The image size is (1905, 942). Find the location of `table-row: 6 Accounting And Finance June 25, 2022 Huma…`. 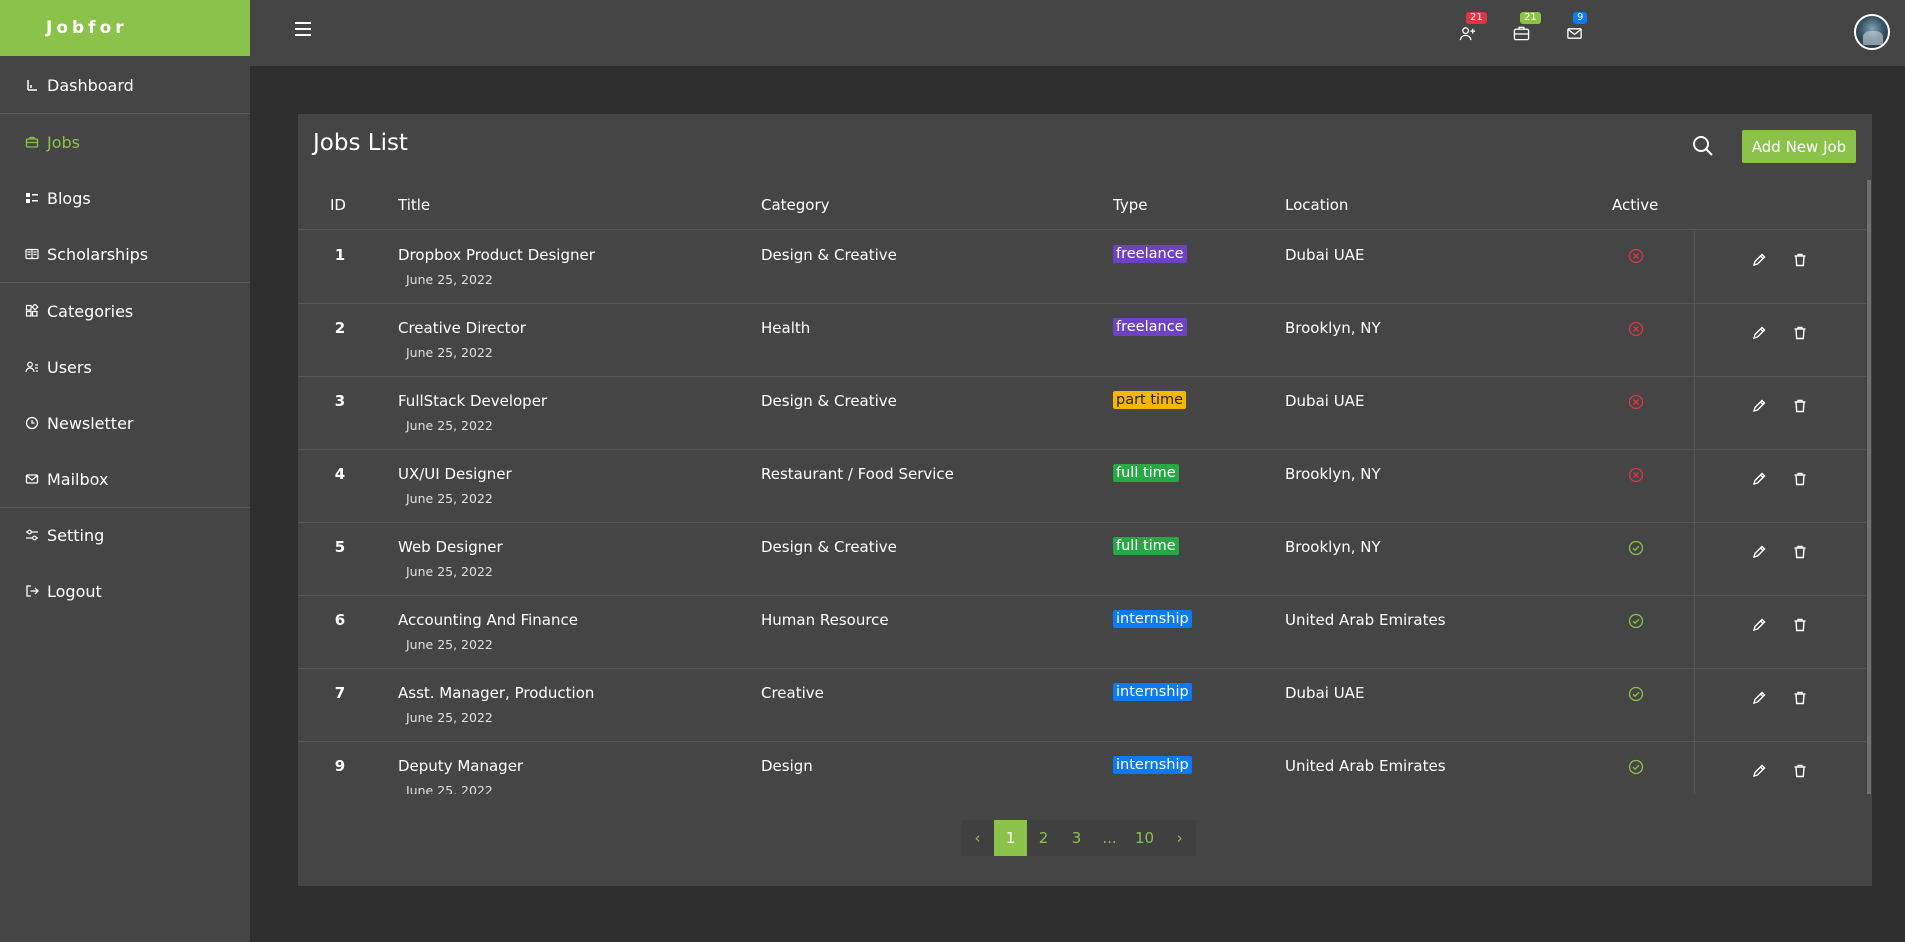

table-row: 6 Accounting And Finance June 25, 2022 Huma… is located at coordinates (1082, 632).